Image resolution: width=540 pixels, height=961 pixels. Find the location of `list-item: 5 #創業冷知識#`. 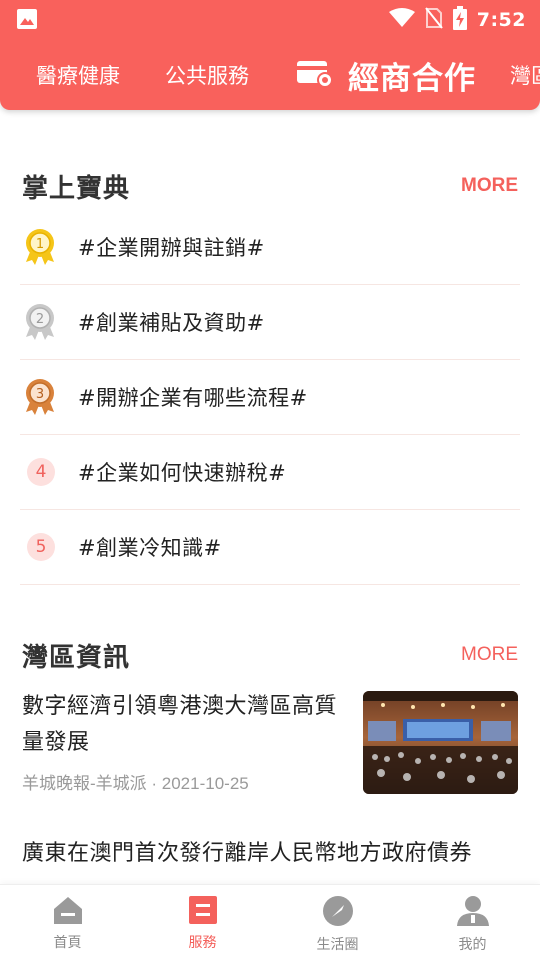

list-item: 5 #創業冷知識# is located at coordinates (270, 547).